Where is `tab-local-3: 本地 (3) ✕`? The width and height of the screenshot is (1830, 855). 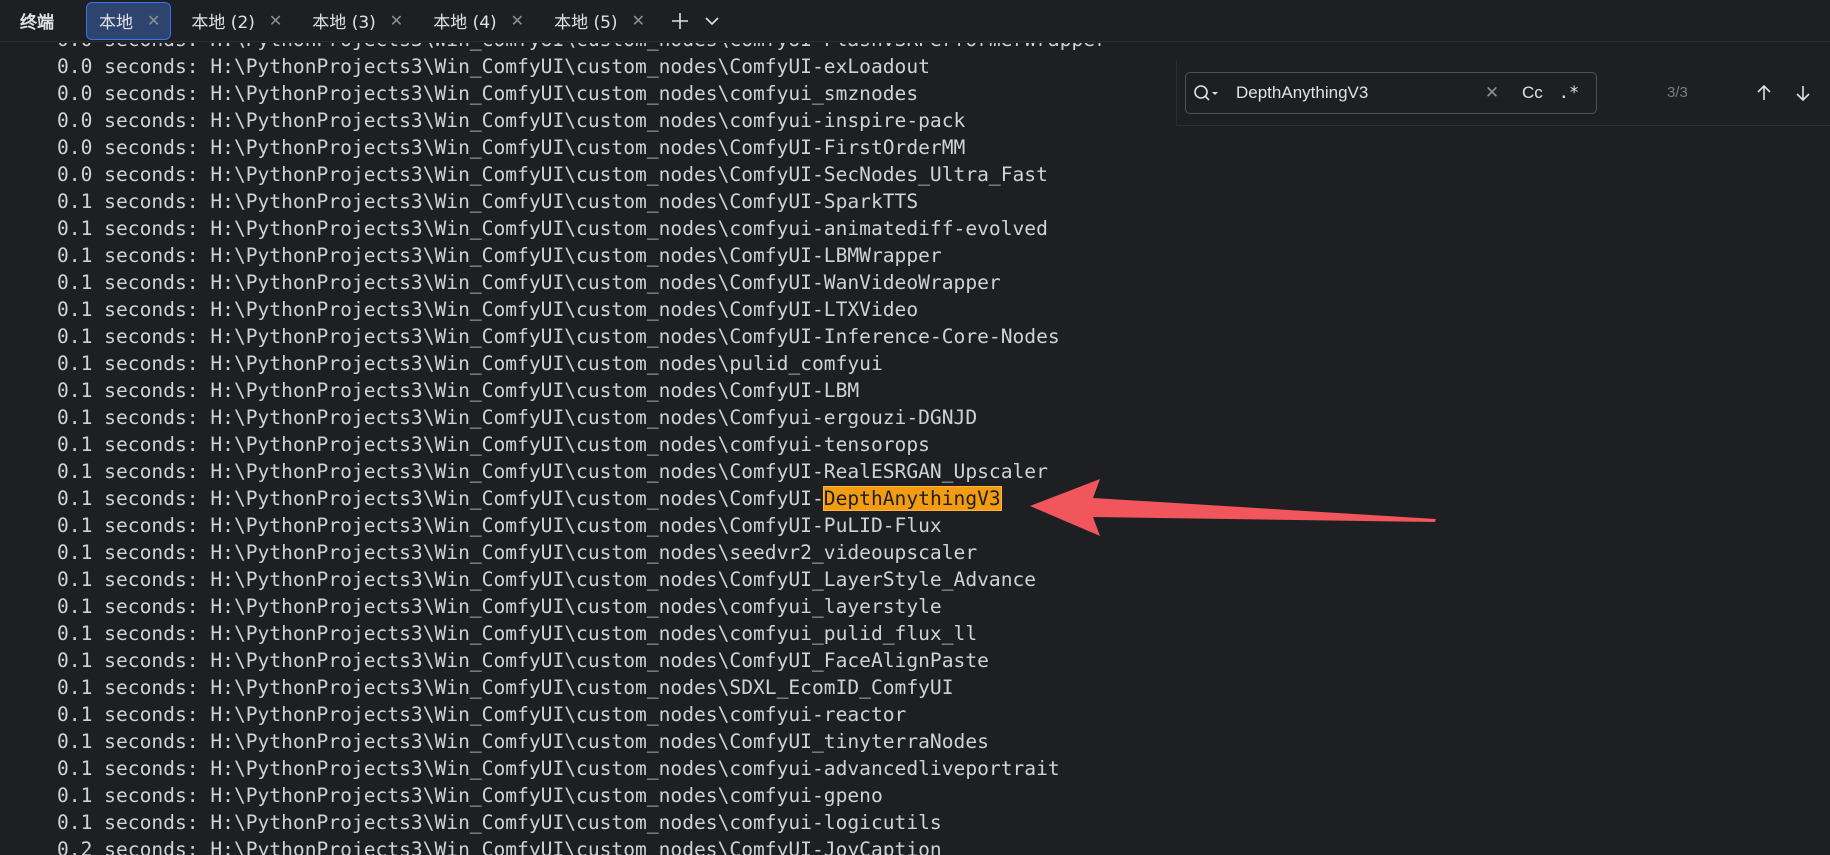
tab-local-3: 本地 (3) ✕ is located at coordinates (356, 21).